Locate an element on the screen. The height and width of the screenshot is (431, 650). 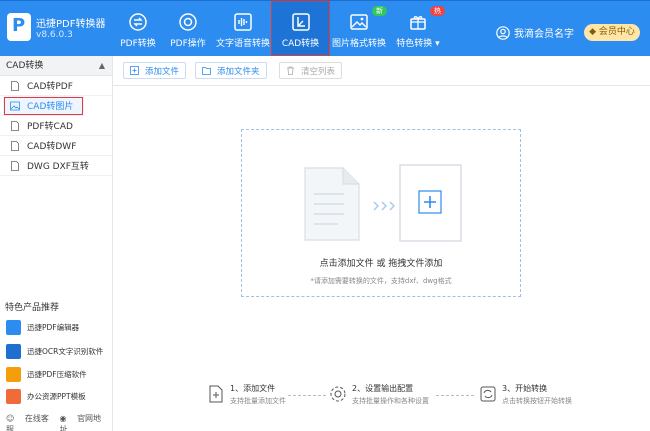
trash-icon is located at coordinates (290, 70).